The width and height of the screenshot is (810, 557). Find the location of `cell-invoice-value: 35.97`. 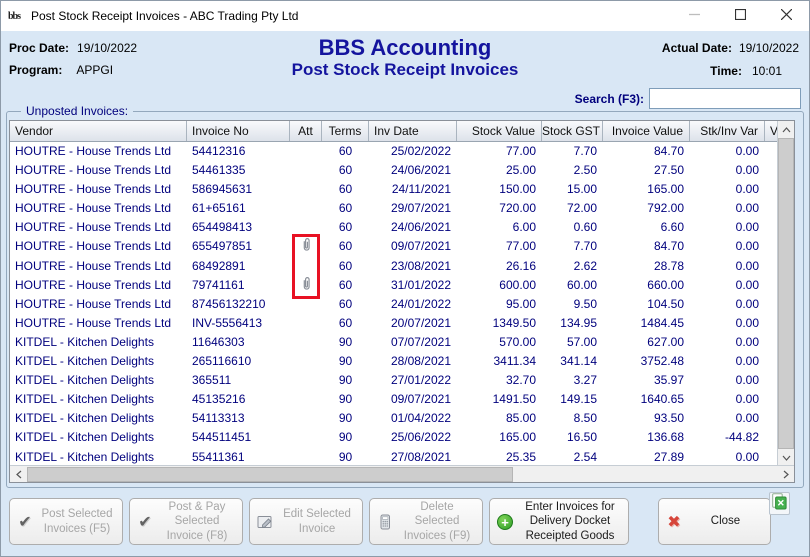

cell-invoice-value: 35.97 is located at coordinates (668, 380).